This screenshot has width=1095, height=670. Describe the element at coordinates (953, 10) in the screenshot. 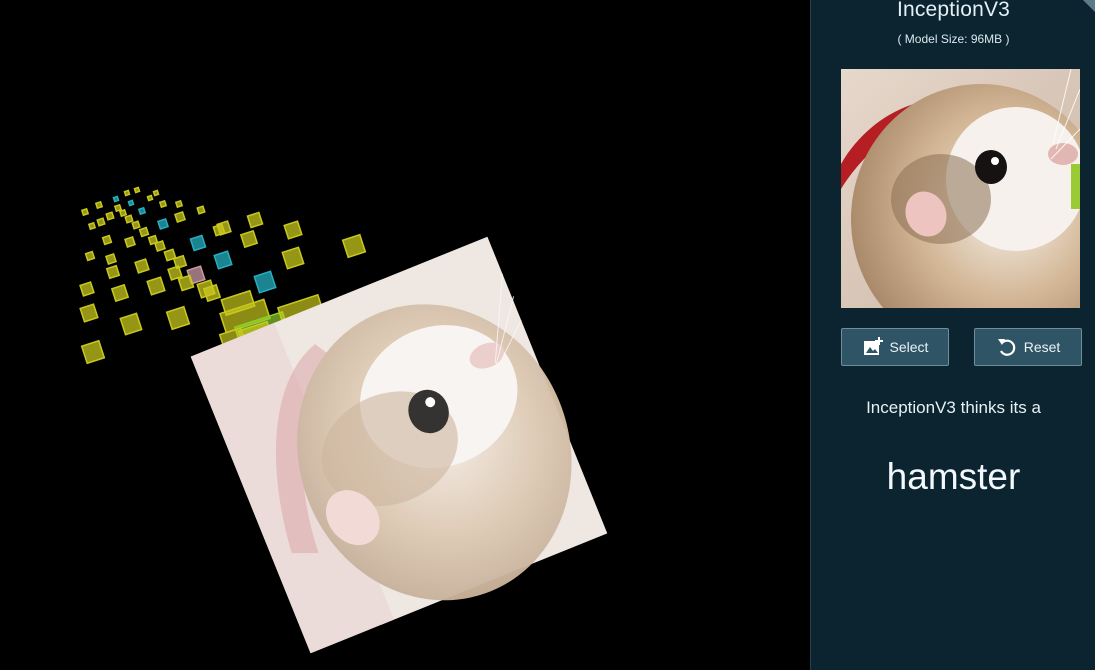

I see `model-name: InceptionV3` at that location.